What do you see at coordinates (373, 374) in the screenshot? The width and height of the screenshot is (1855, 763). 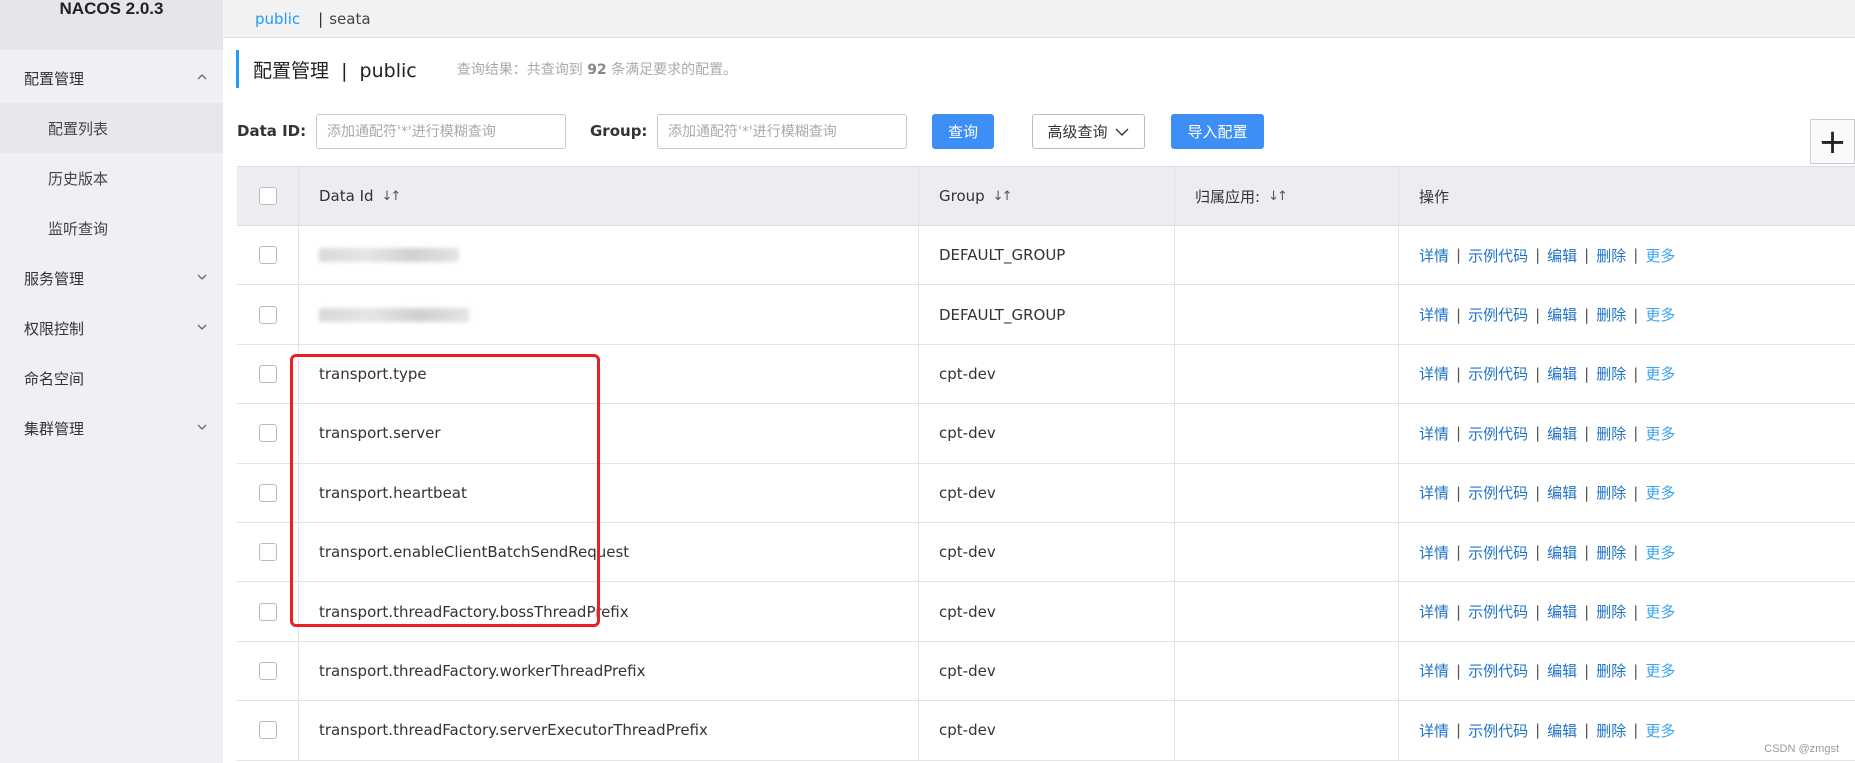 I see `data-id-cell-text: transport.type` at bounding box center [373, 374].